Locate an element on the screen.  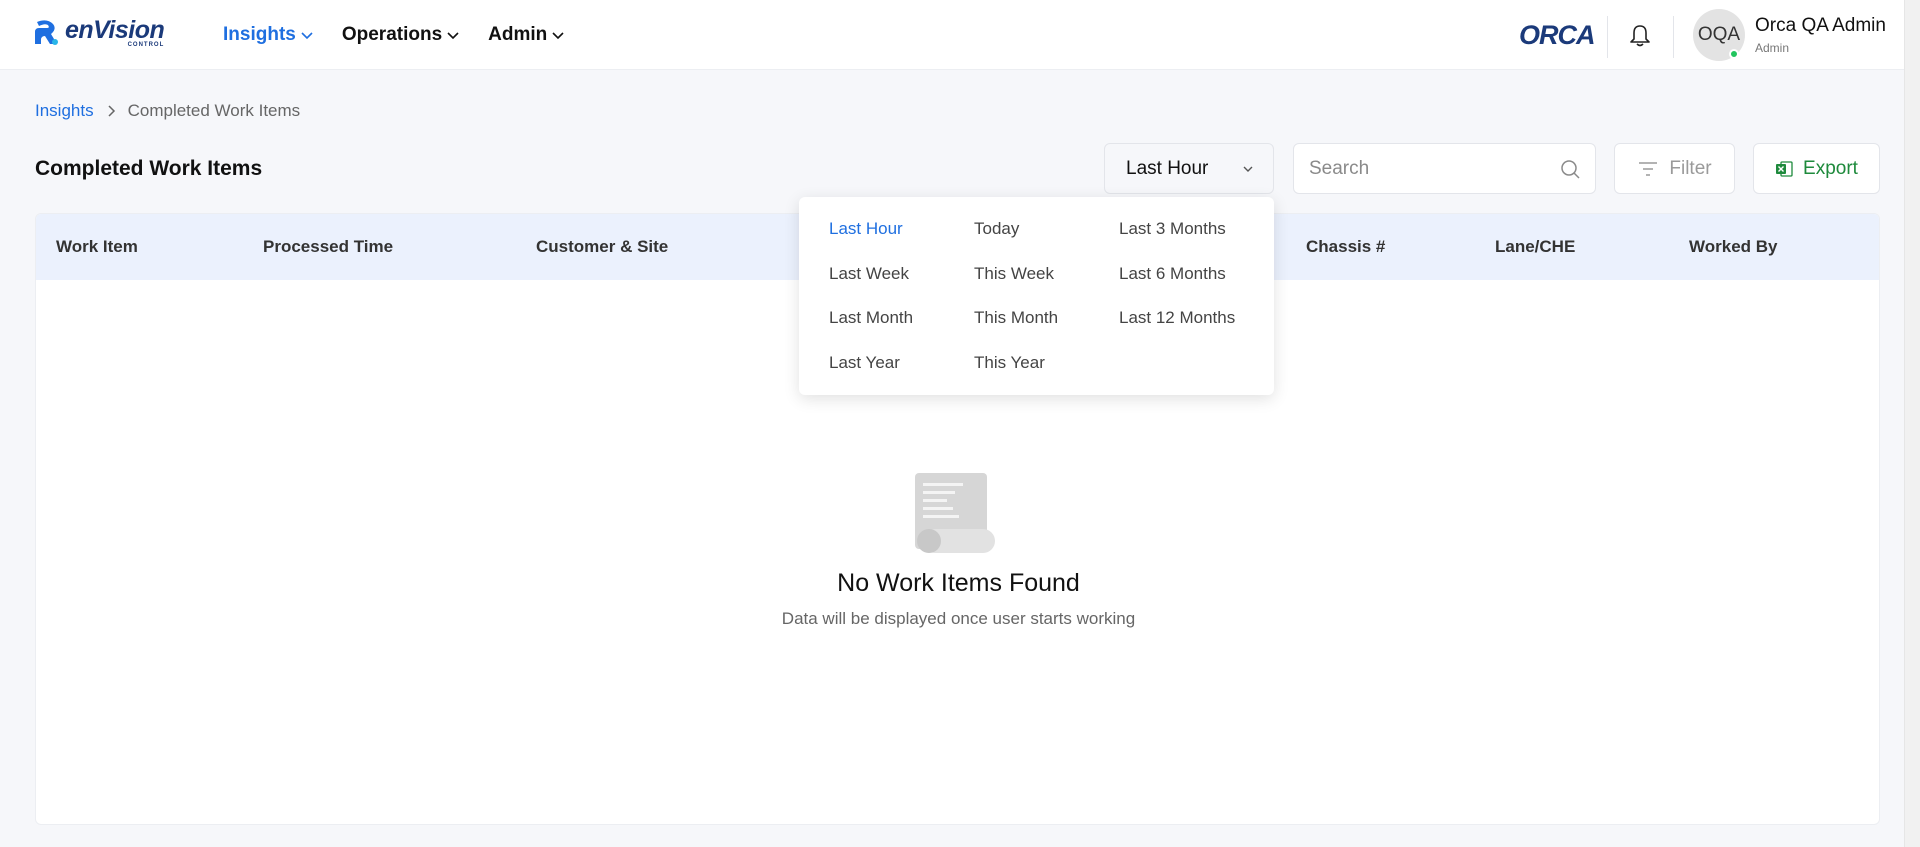
envision-logo: enVision CONTROL is located at coordinates (99, 35).